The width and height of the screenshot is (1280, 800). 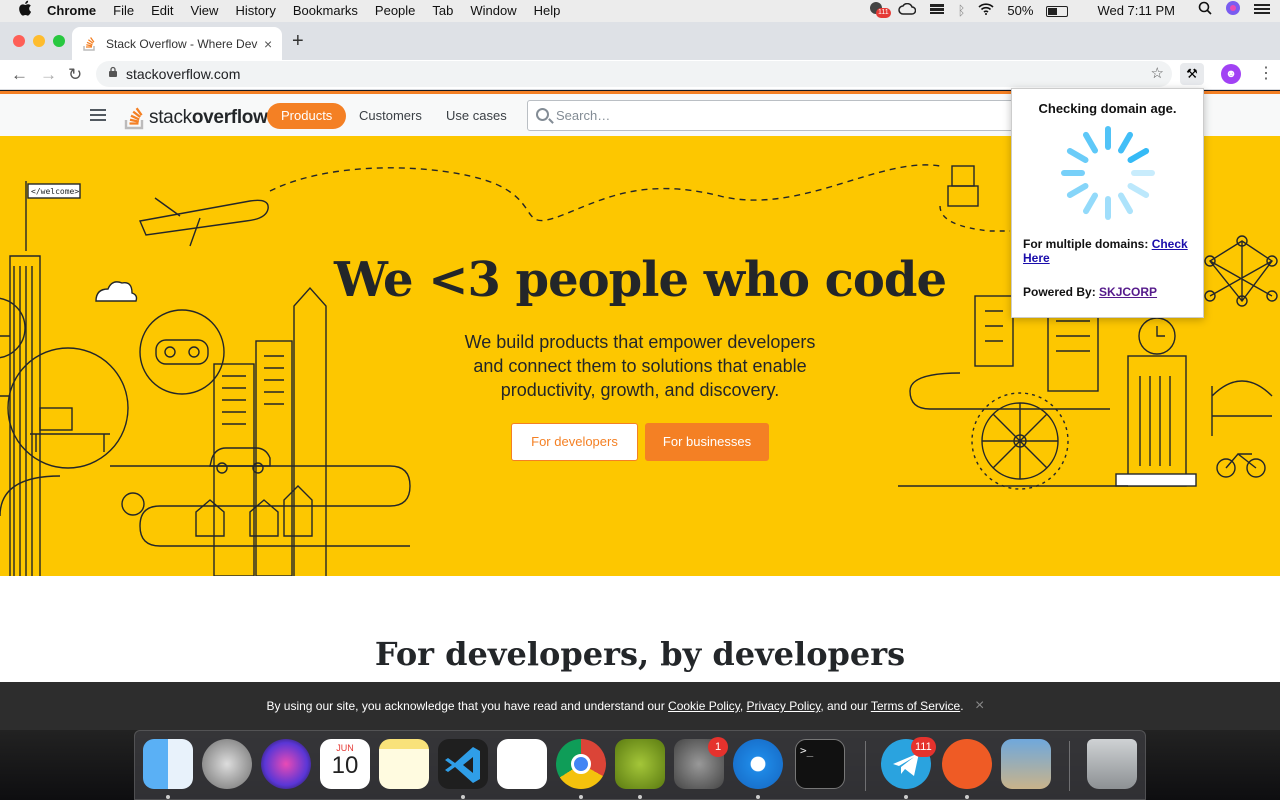 I want to click on telegram-badge: 111, so click(x=923, y=747).